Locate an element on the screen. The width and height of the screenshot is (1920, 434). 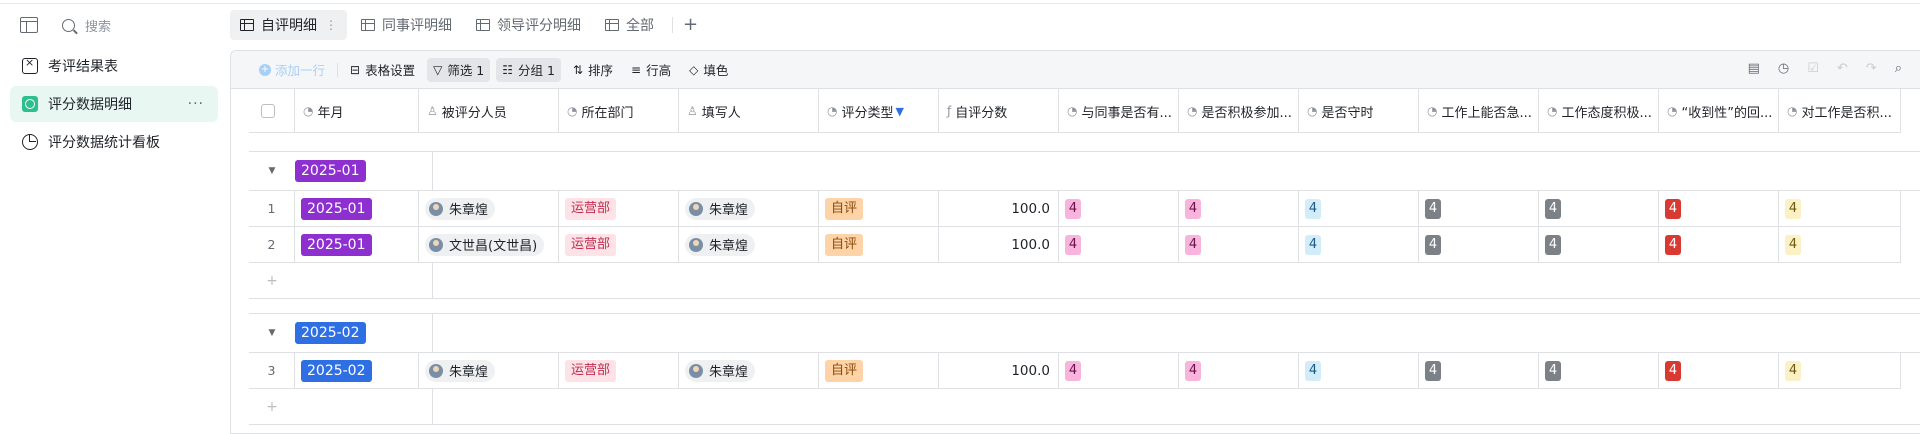
person-name: 文世昌(文世昌) is located at coordinates (493, 246).